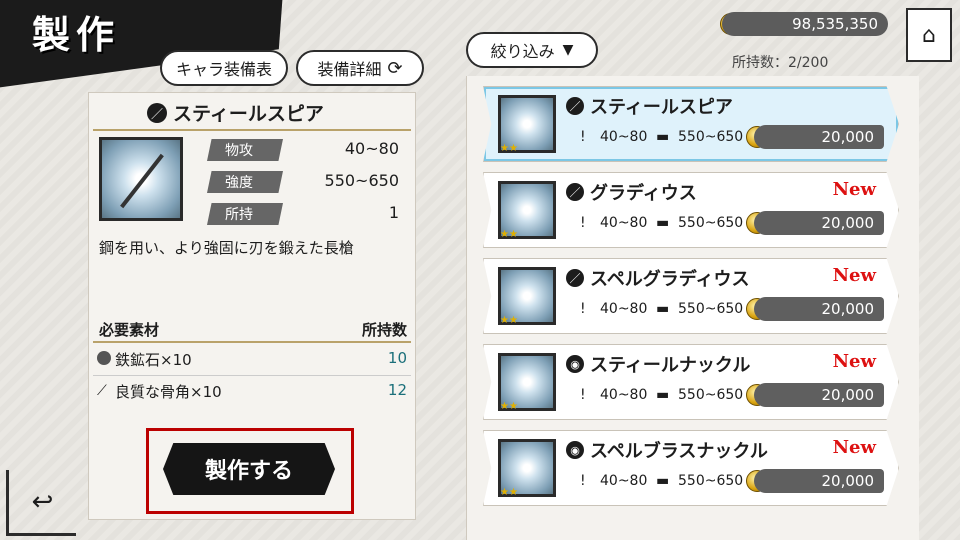 The image size is (960, 540). Describe the element at coordinates (522, 51) in the screenshot. I see `filter-label: 絞り込み` at that location.